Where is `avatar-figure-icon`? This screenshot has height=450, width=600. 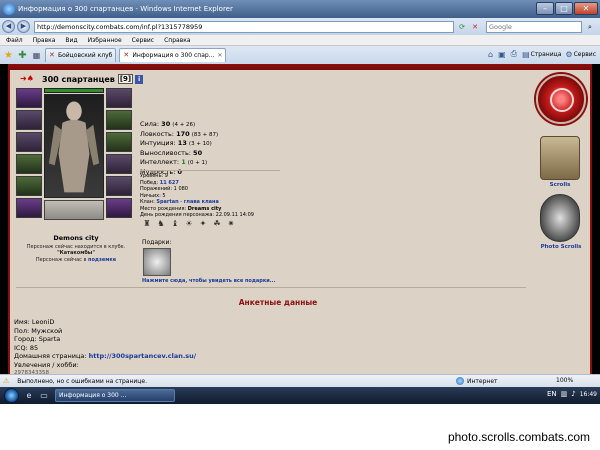
avatar-figure-icon is located at coordinates (74, 147).